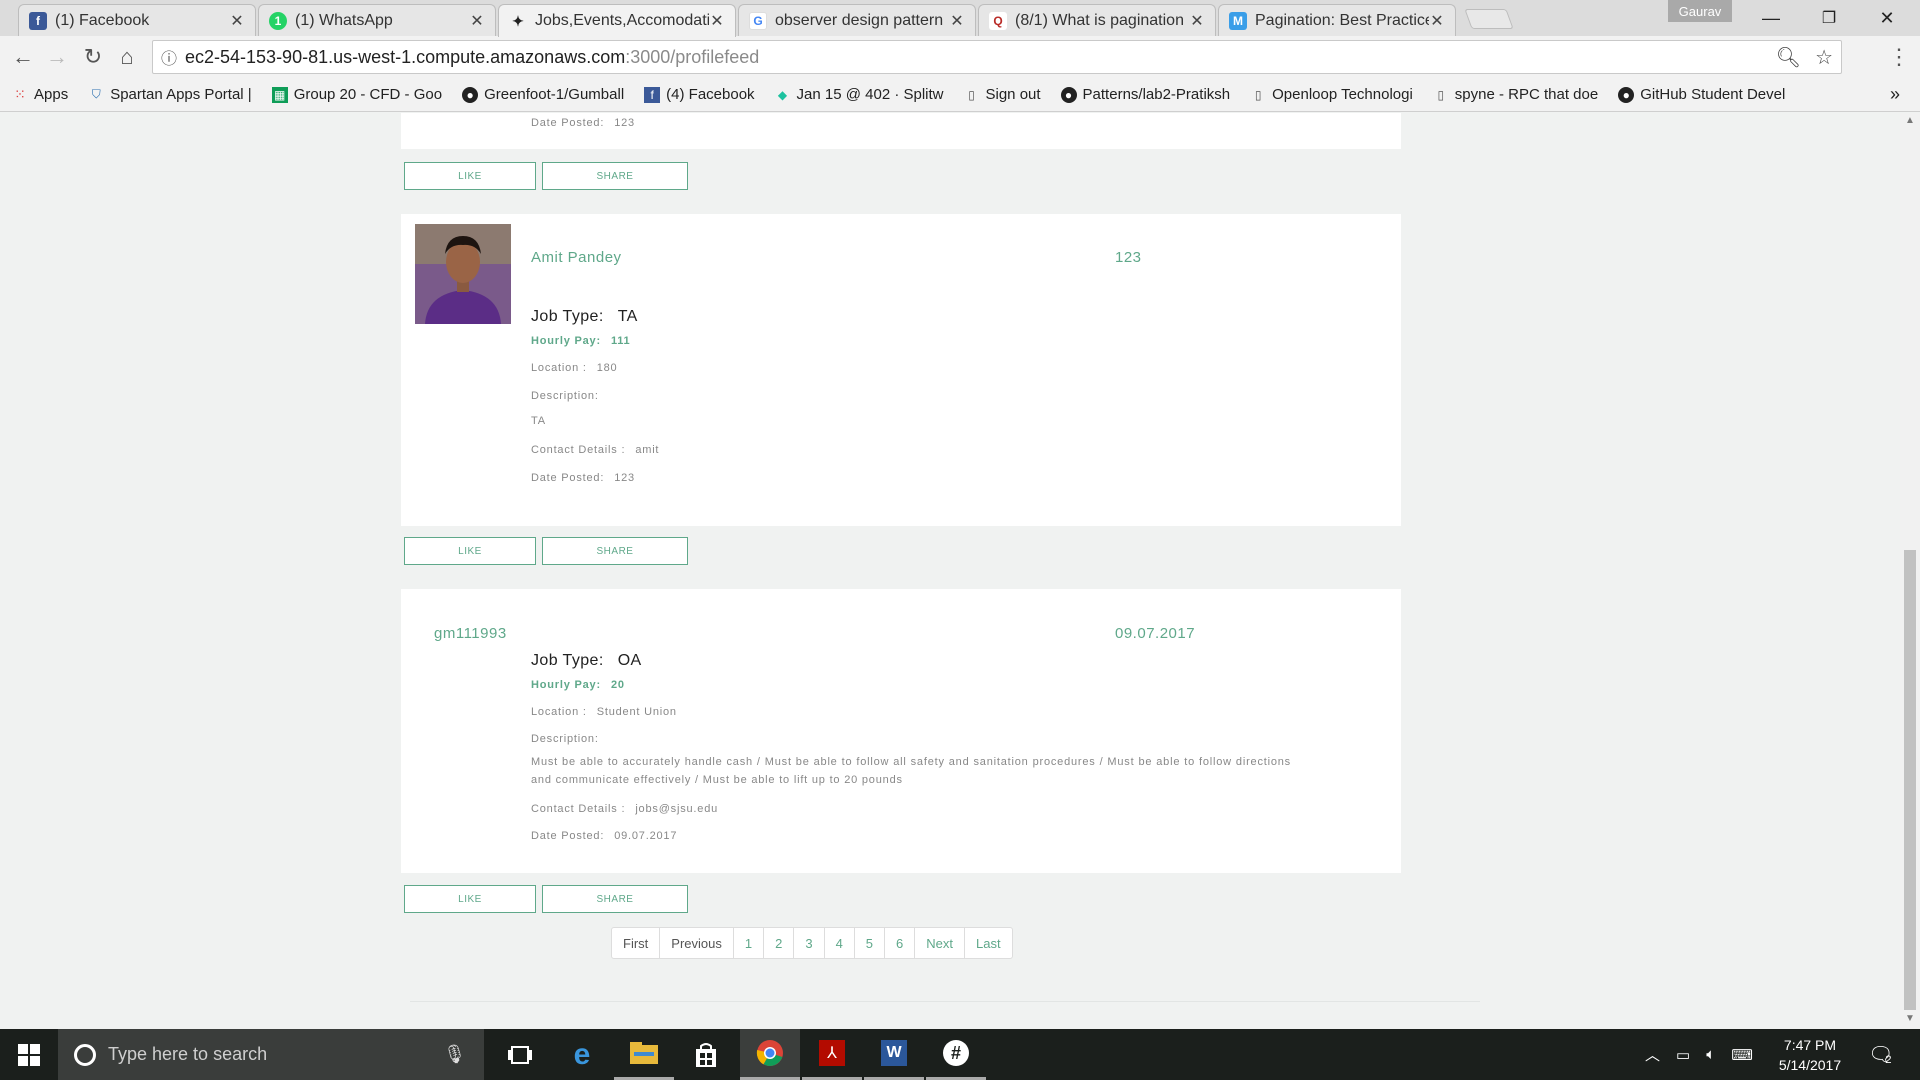 Image resolution: width=1920 pixels, height=1080 pixels. What do you see at coordinates (945, 1001) in the screenshot?
I see `footer-divider` at bounding box center [945, 1001].